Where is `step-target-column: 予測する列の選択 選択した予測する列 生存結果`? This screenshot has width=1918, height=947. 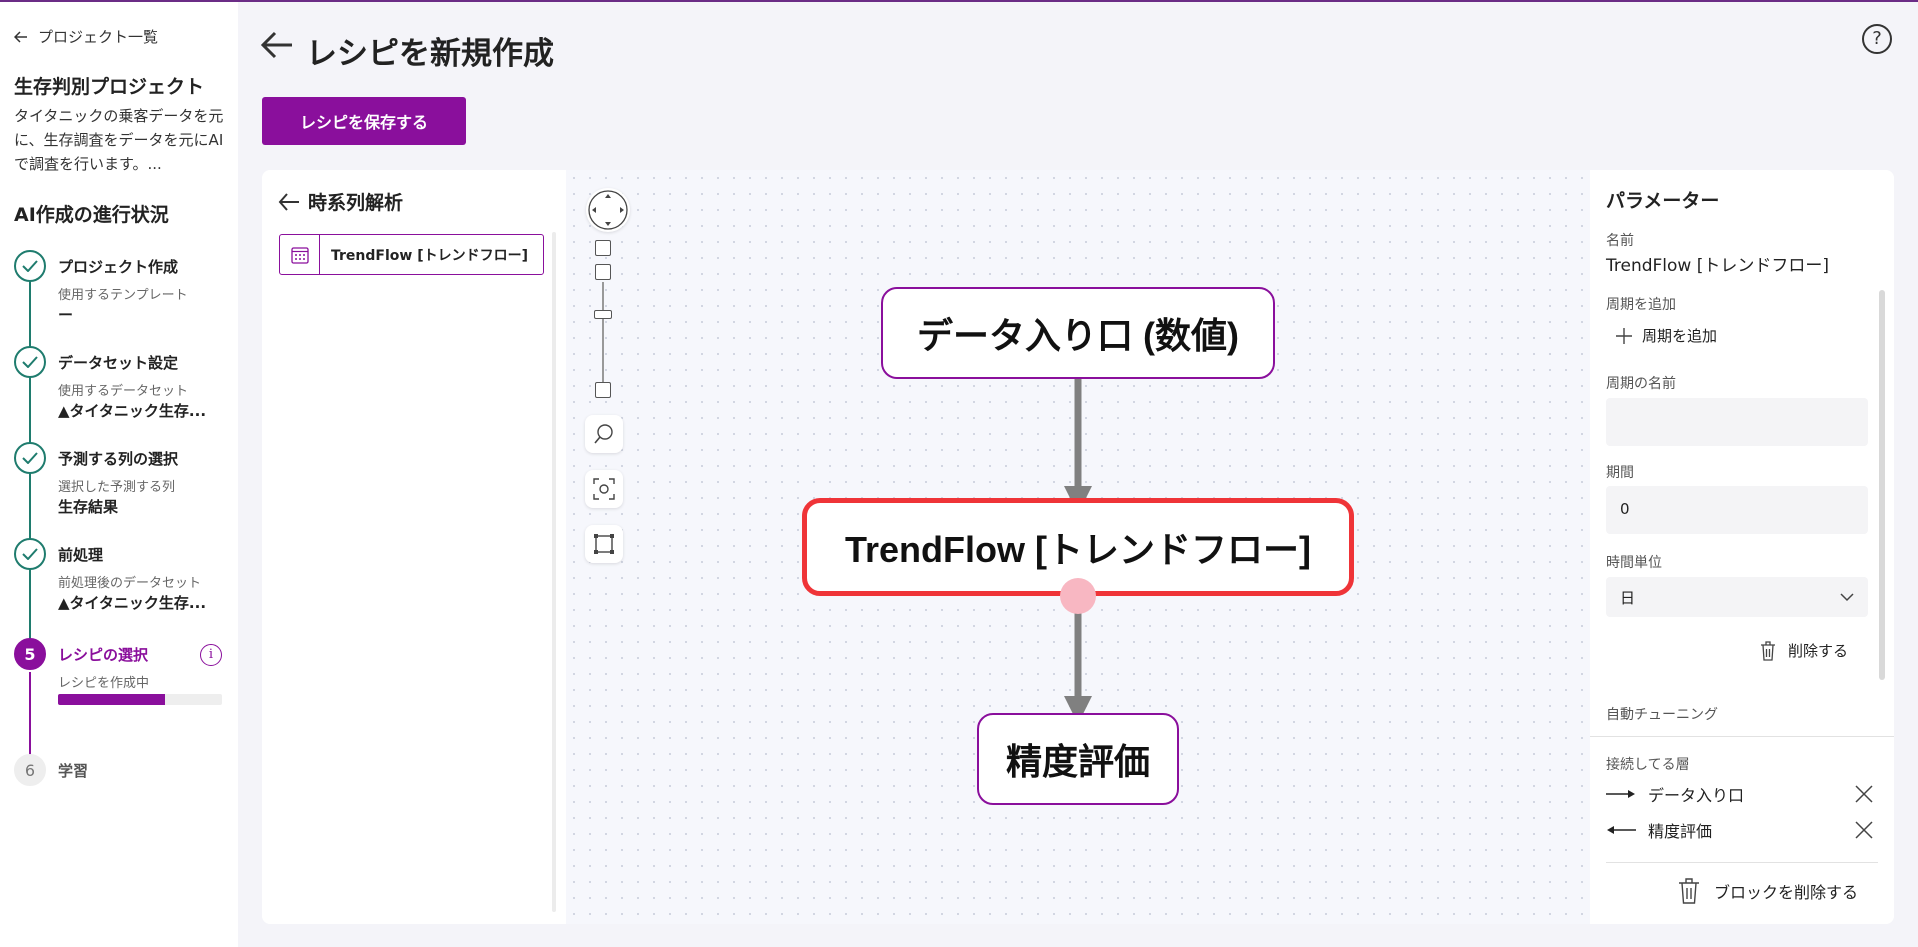 step-target-column: 予測する列の選択 選択した予測する列 生存結果 is located at coordinates (121, 487).